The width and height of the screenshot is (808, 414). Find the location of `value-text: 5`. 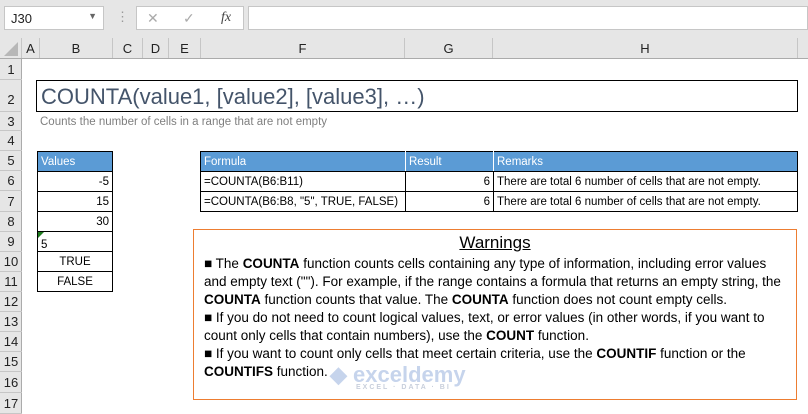

value-text: 5 is located at coordinates (44, 245).